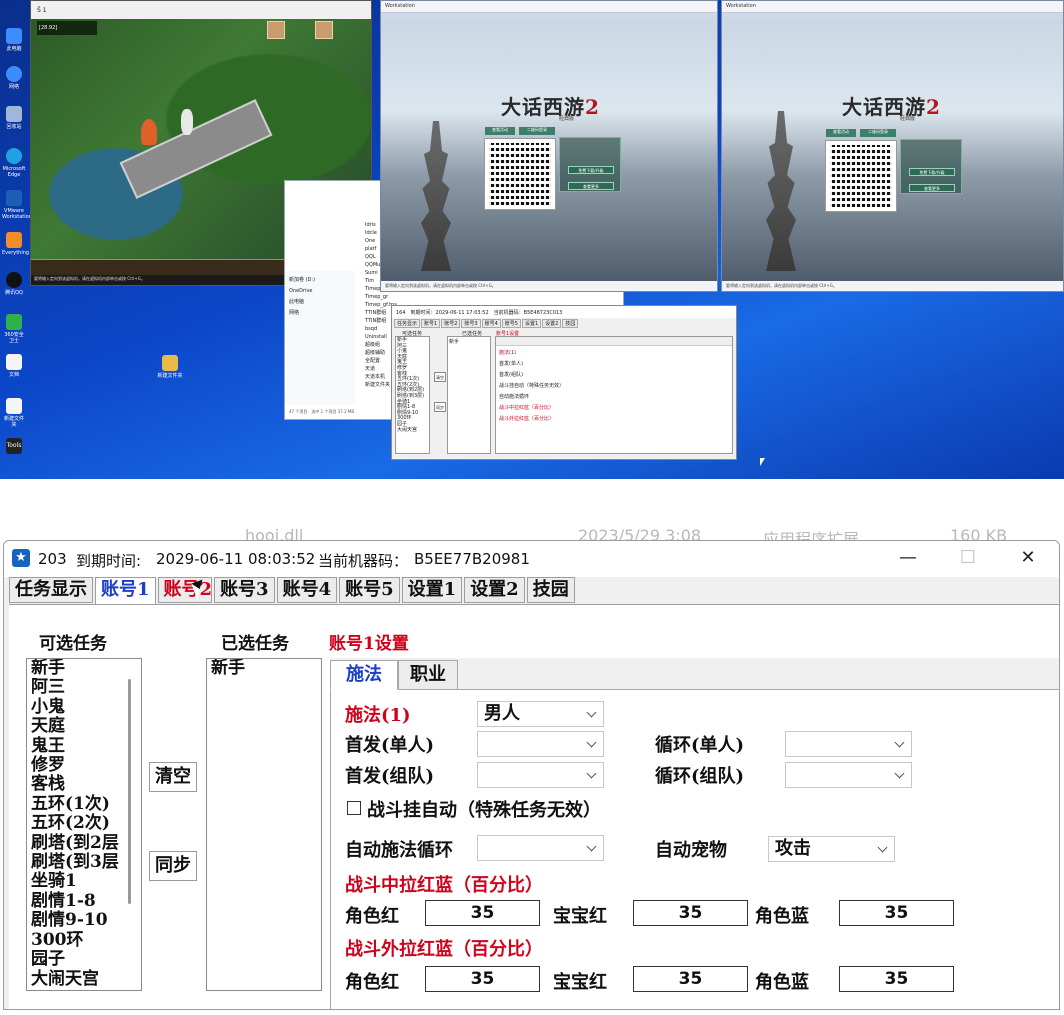 The image size is (1064, 1015). I want to click on subtab-class: 职业, so click(428, 675).